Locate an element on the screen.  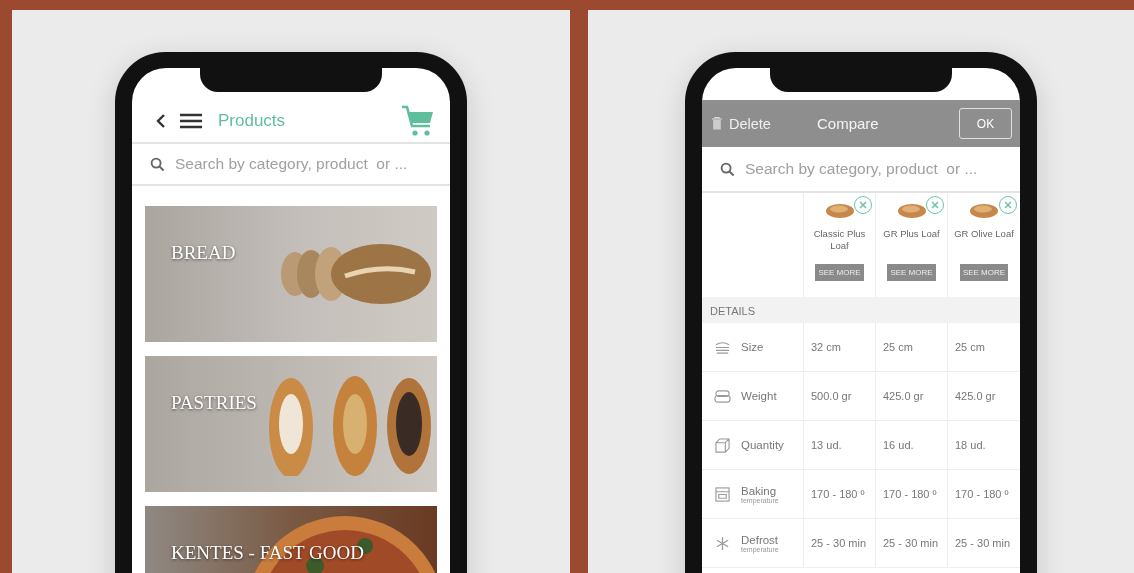
category-card: KENTES - FAST GOOD is located at coordinates (291, 539).